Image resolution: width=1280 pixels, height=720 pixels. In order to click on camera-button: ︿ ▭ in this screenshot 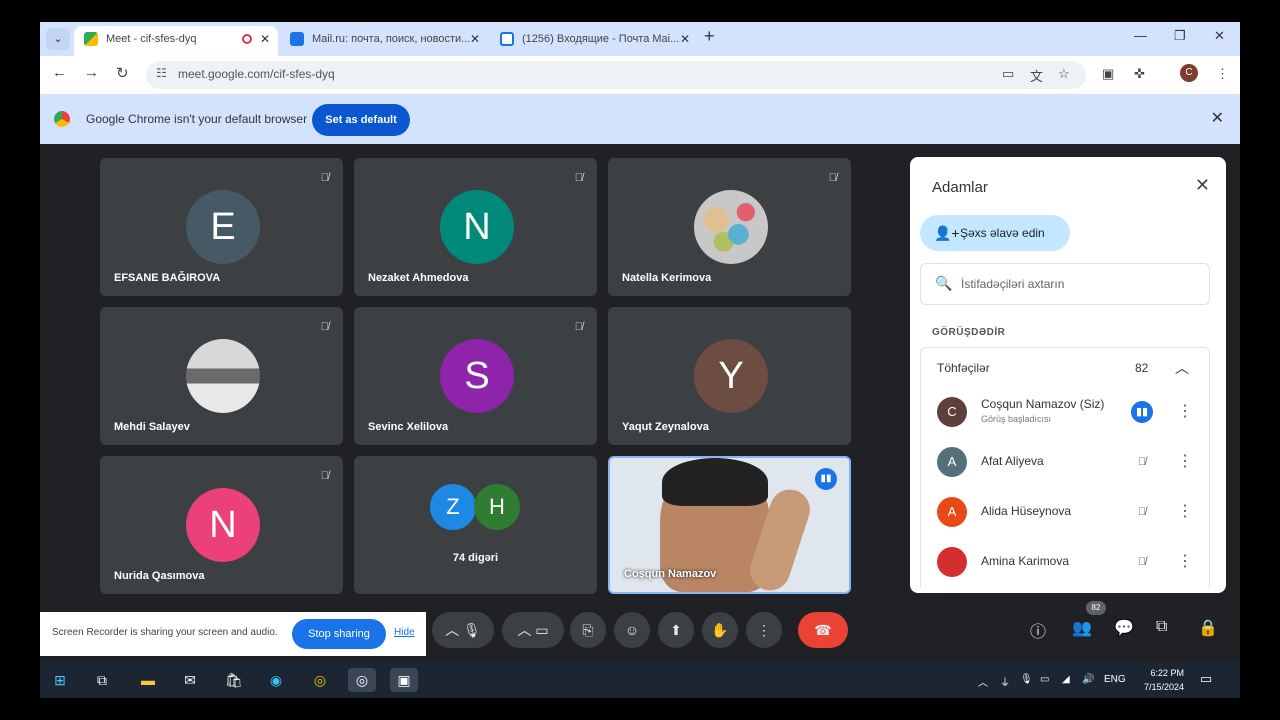, I will do `click(533, 630)`.